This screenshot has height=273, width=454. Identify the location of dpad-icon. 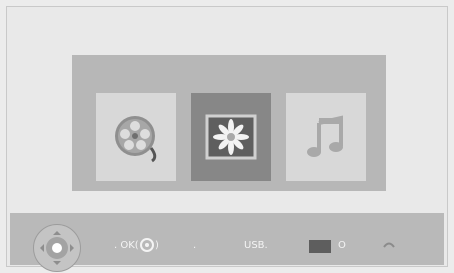
(57, 248).